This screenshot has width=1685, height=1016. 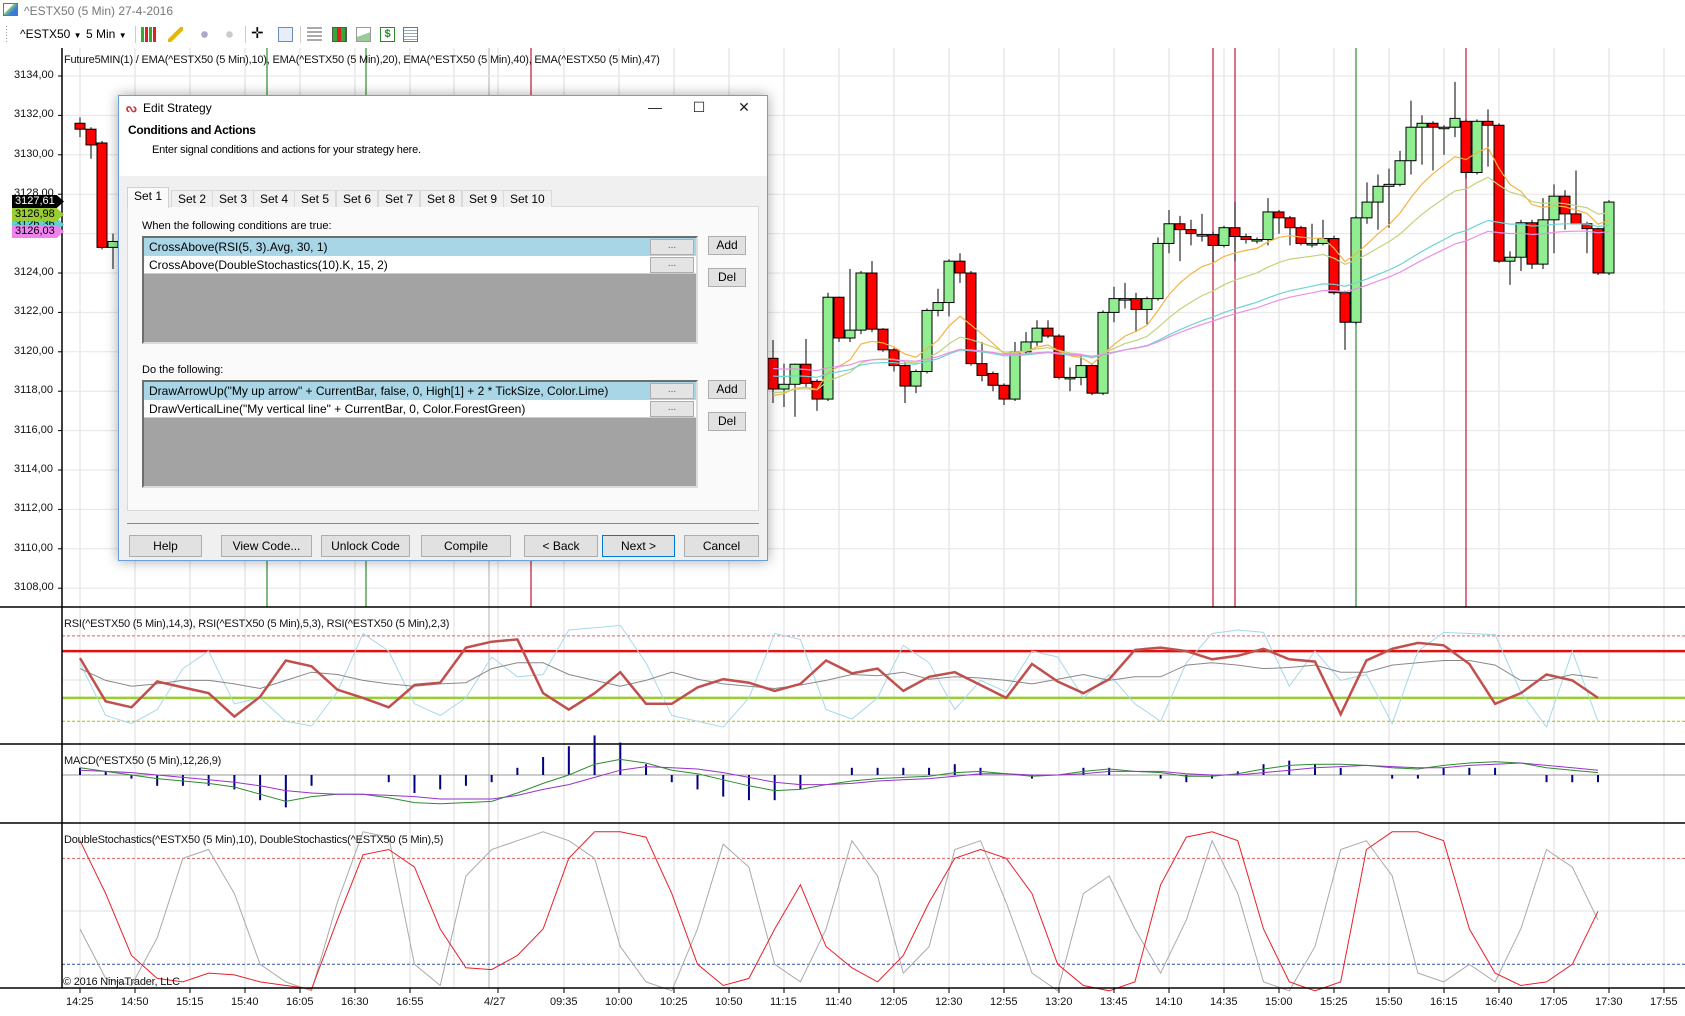 What do you see at coordinates (33, 547) in the screenshot?
I see `price-tick-label: 3110,00` at bounding box center [33, 547].